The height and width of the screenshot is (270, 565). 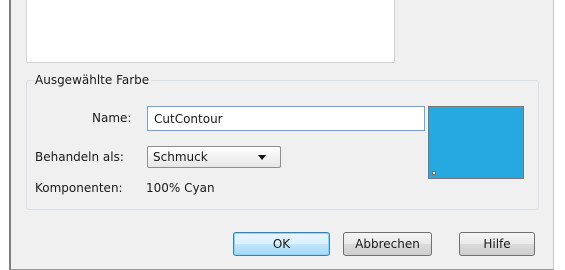 What do you see at coordinates (497, 244) in the screenshot?
I see `help-button: Hilfe` at bounding box center [497, 244].